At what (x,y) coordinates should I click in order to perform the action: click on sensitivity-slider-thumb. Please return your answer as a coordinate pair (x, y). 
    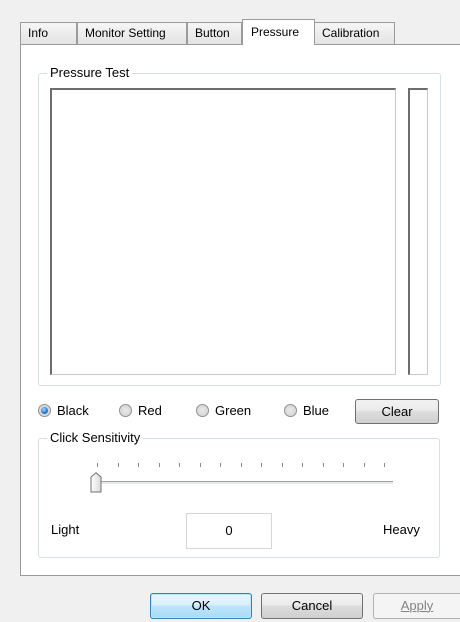
    Looking at the image, I should click on (96, 482).